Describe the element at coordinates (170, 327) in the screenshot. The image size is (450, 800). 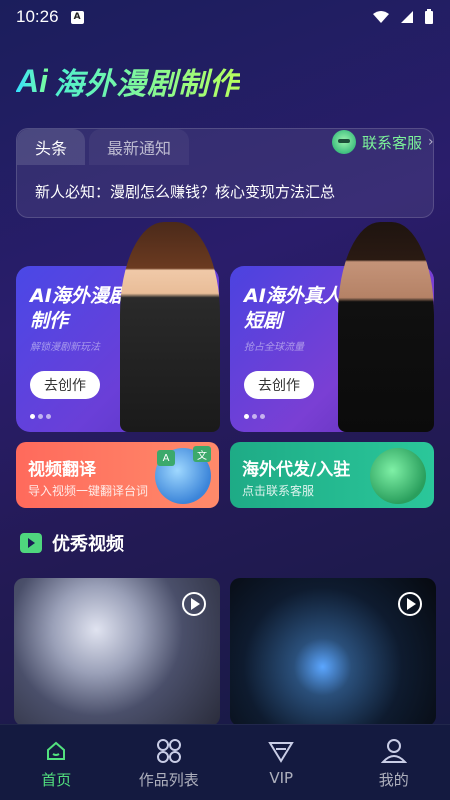
I see `character-woman-image` at that location.